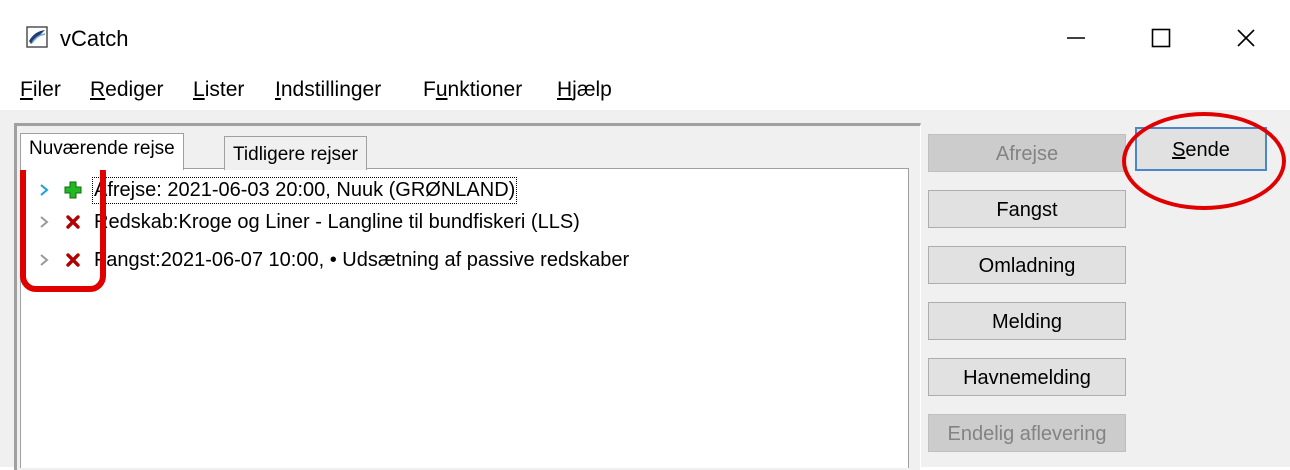 The height and width of the screenshot is (470, 1290). I want to click on tab-previous-trips: Tidligere rejser, so click(295, 153).